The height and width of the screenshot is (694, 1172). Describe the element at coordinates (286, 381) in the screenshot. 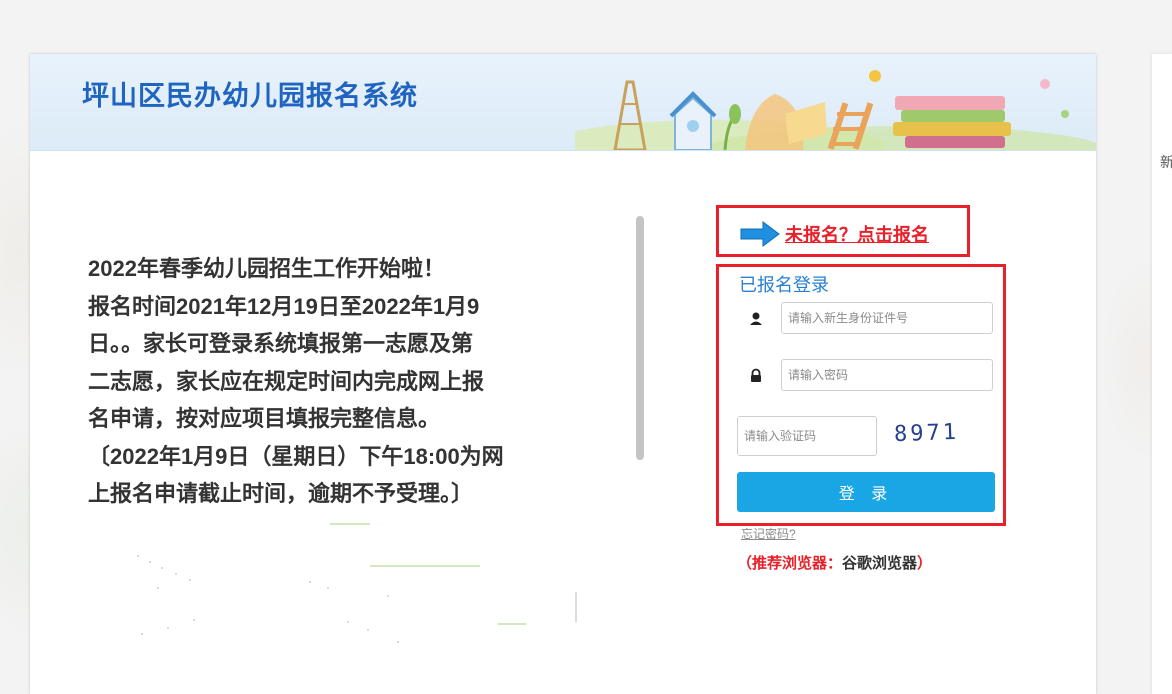

I see `notice-line: 二志愿，家长应在规定时间内完成网上报` at that location.